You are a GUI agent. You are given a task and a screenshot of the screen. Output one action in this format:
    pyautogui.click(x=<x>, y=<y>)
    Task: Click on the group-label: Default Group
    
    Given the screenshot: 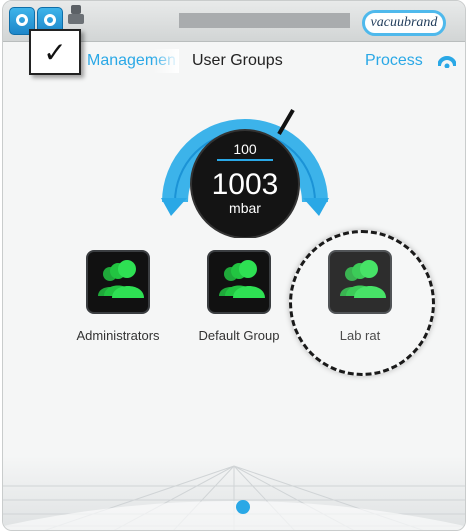 What is the action you would take?
    pyautogui.click(x=239, y=335)
    